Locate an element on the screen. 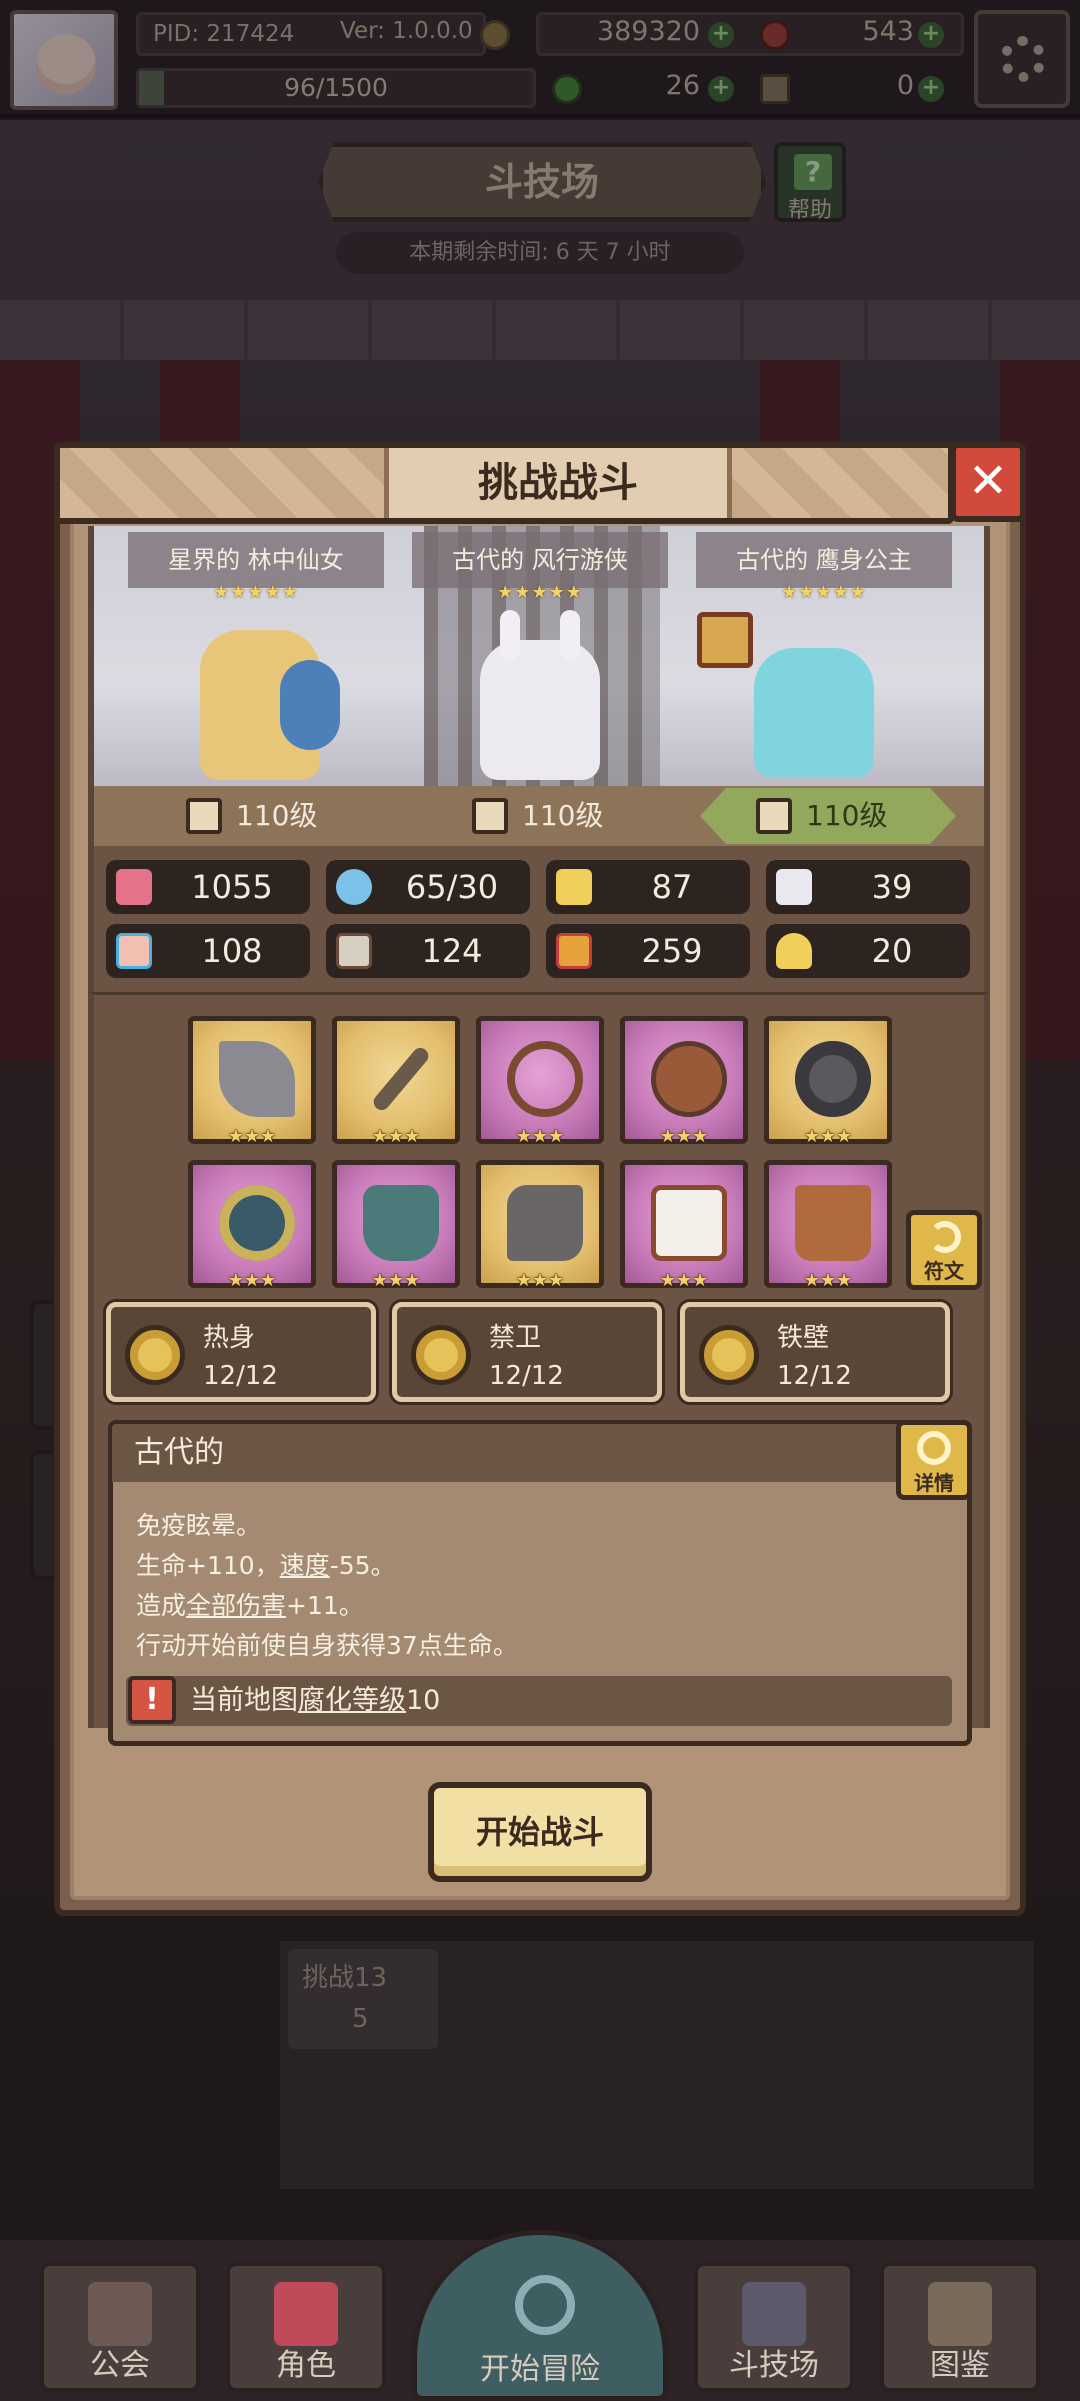  stat-resist: 259 is located at coordinates (648, 951).